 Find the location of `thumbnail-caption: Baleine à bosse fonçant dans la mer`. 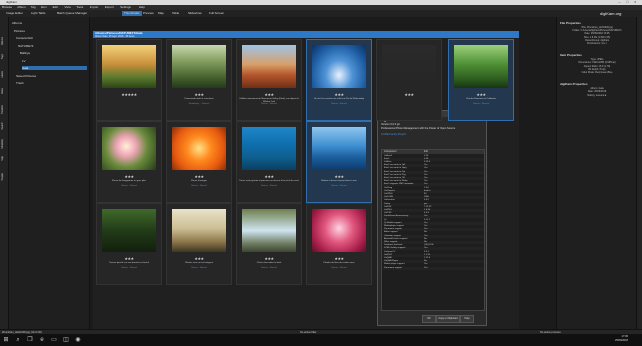

thumbnail-caption: Baleine à bosse fonçant dans la mer is located at coordinates (339, 181).